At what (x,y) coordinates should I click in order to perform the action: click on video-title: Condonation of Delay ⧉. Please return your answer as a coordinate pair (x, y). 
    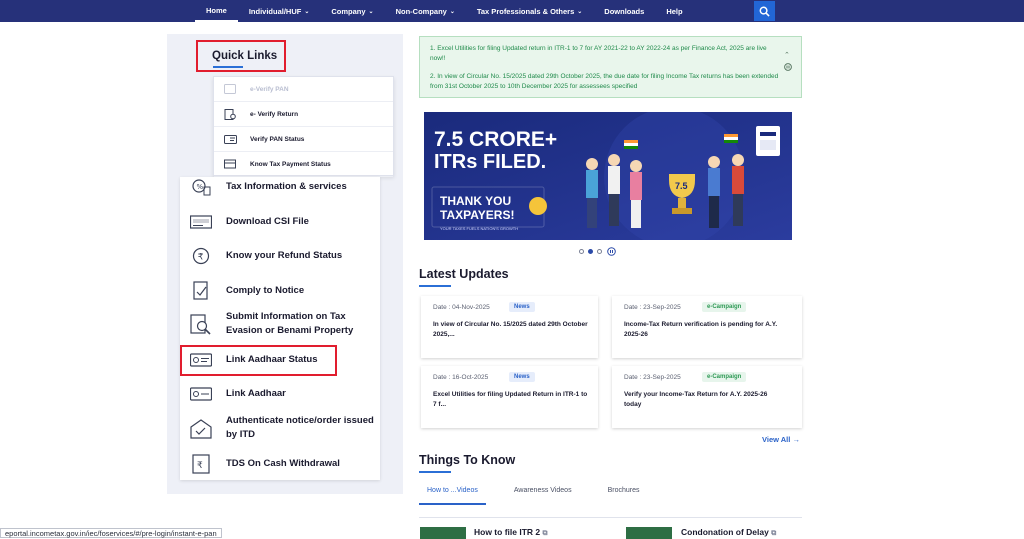
    Looking at the image, I should click on (728, 532).